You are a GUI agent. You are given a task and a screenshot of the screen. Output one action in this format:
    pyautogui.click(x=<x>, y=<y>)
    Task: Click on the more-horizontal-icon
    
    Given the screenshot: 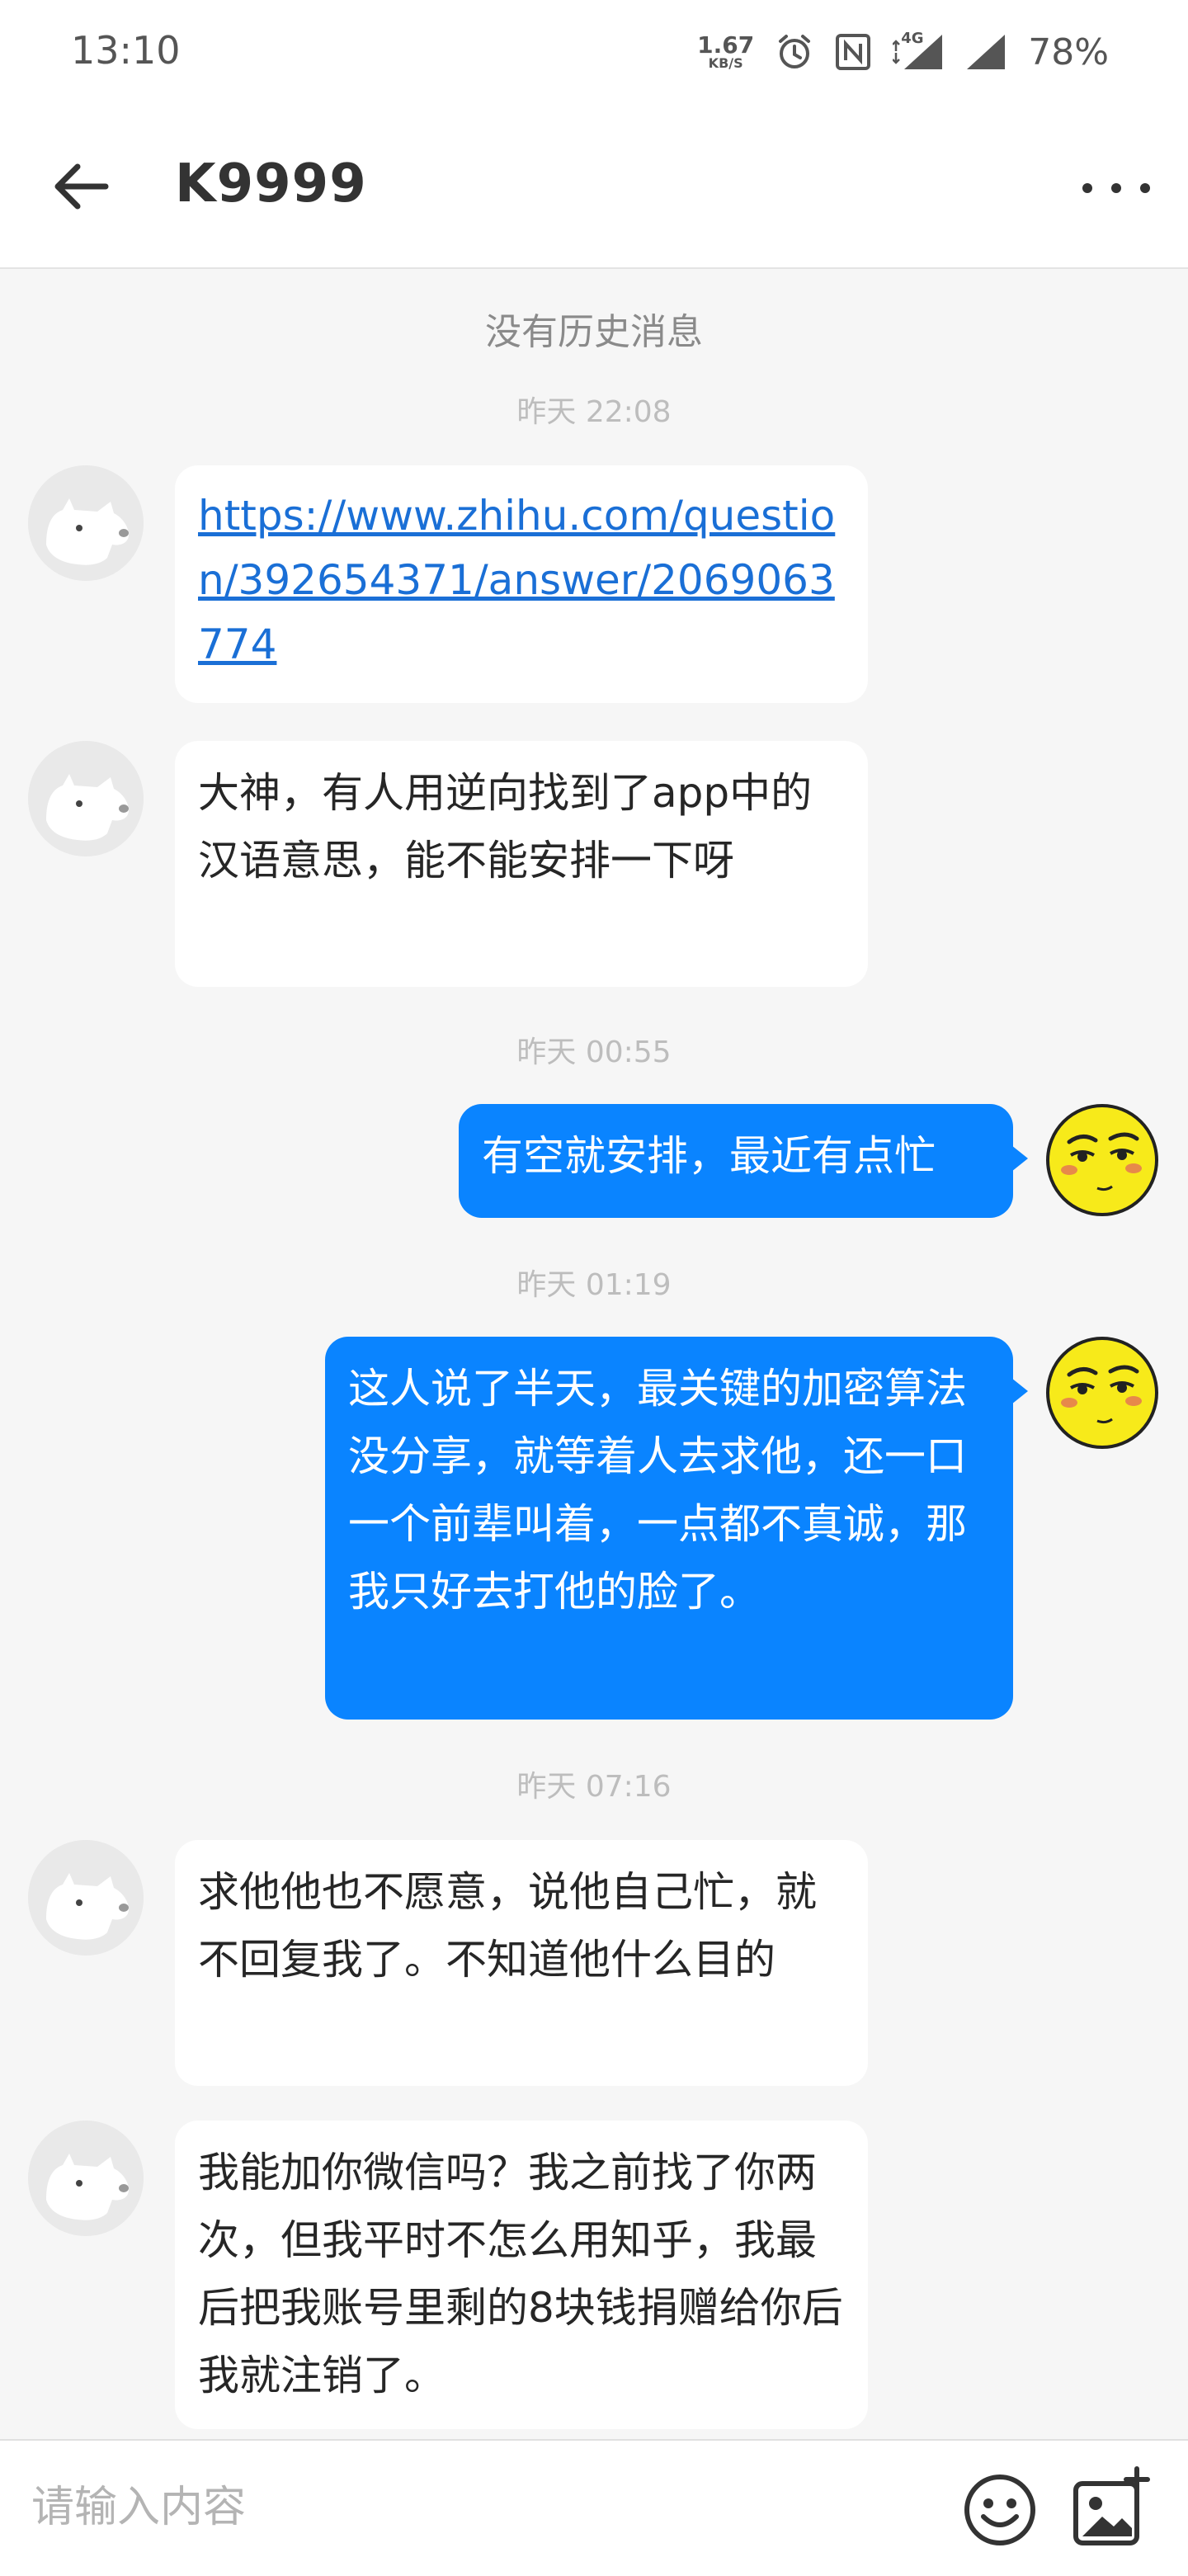 What is the action you would take?
    pyautogui.click(x=1116, y=188)
    